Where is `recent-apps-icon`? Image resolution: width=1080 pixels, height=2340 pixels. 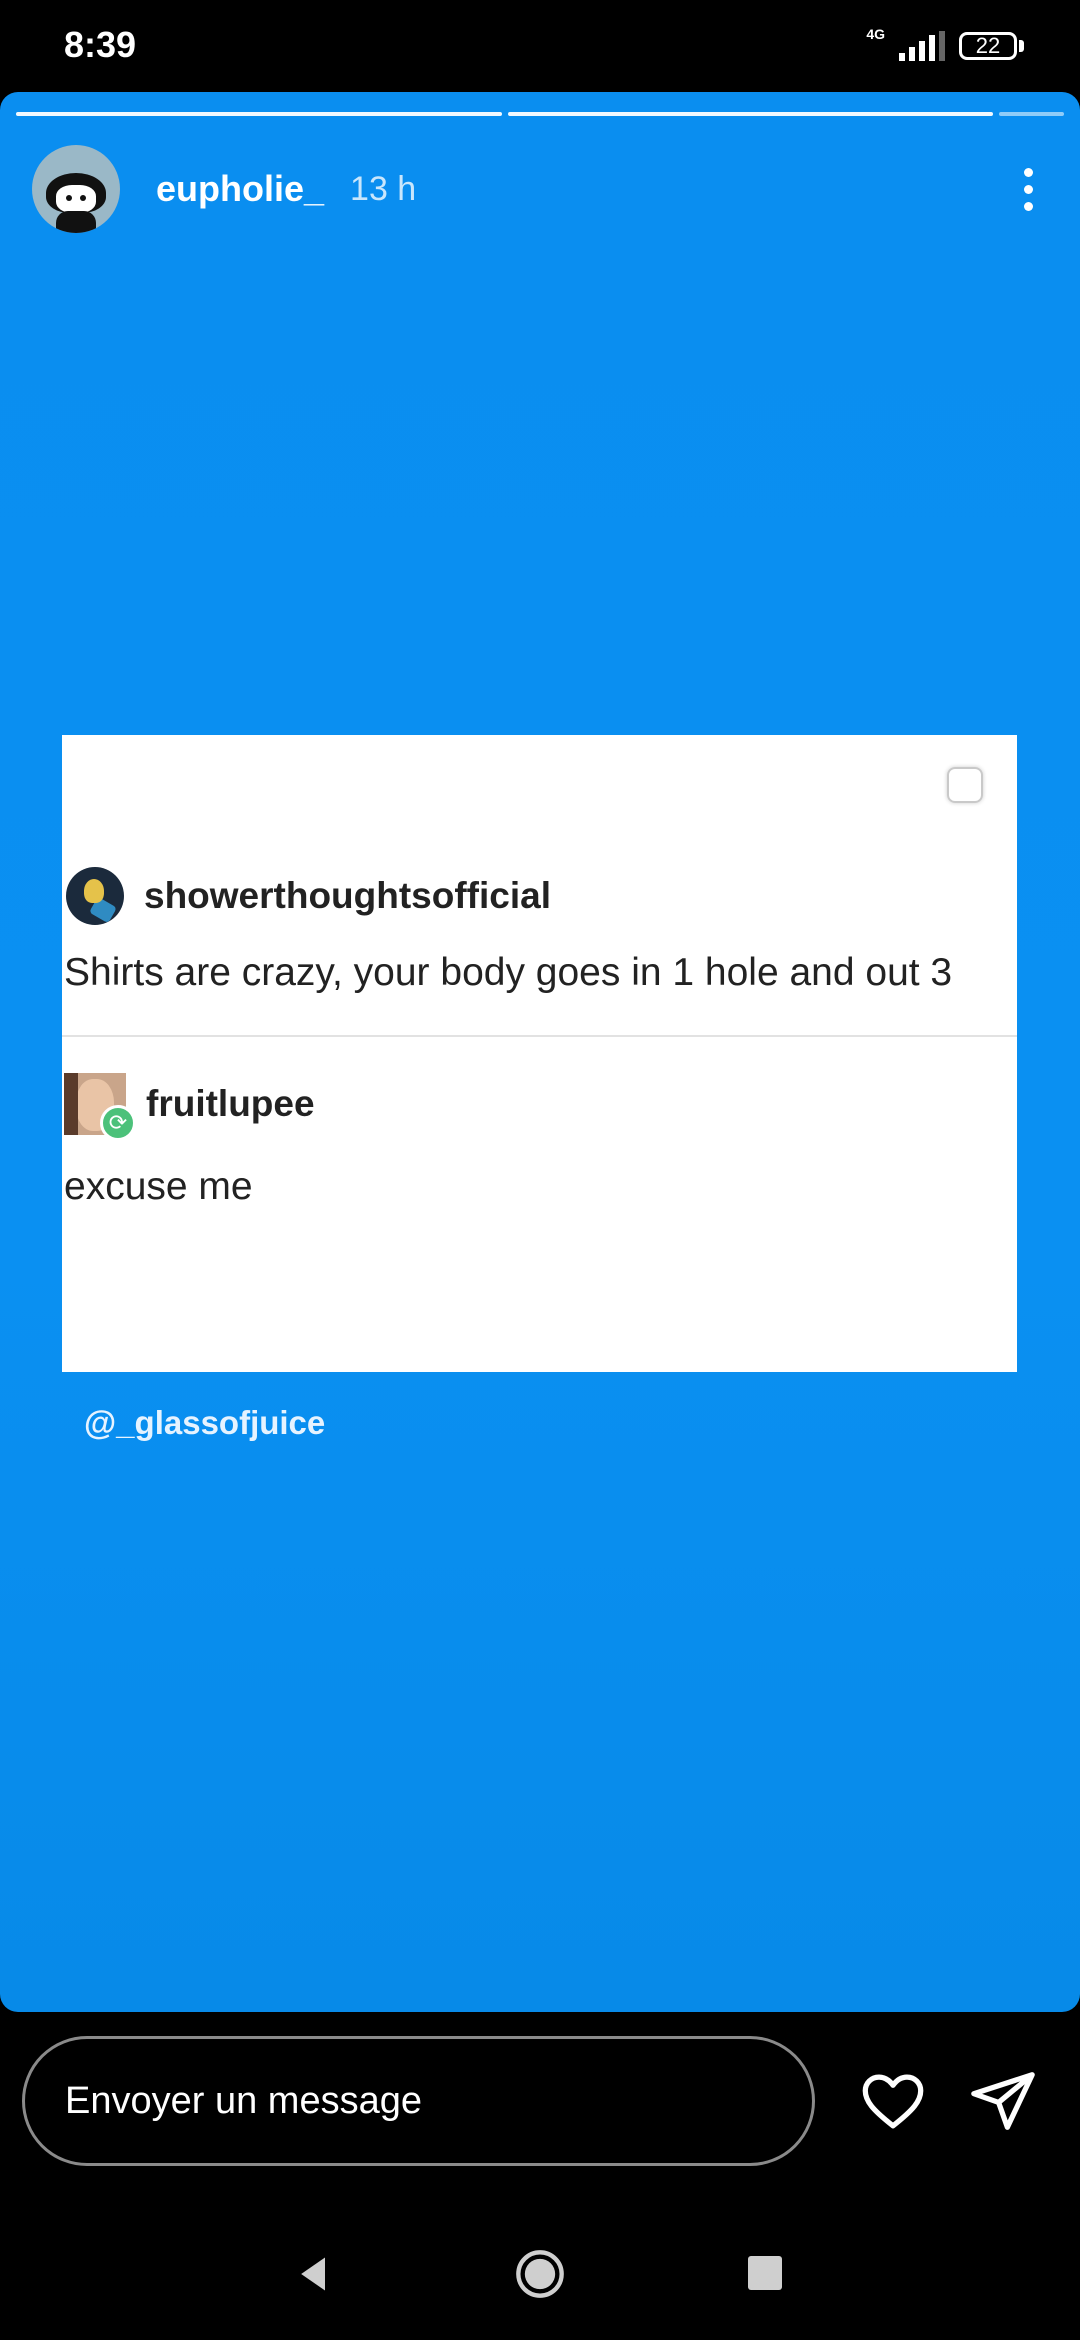 recent-apps-icon is located at coordinates (765, 2273).